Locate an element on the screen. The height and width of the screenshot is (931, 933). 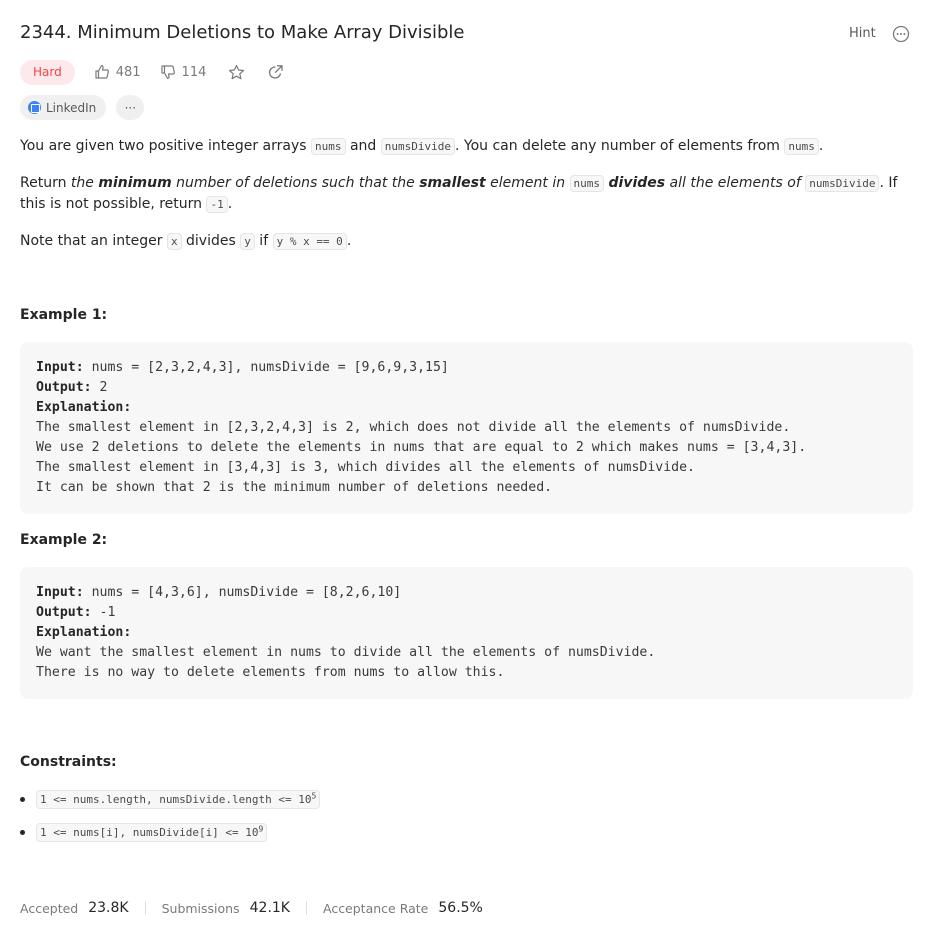
accepted-label: Accepted is located at coordinates (49, 908).